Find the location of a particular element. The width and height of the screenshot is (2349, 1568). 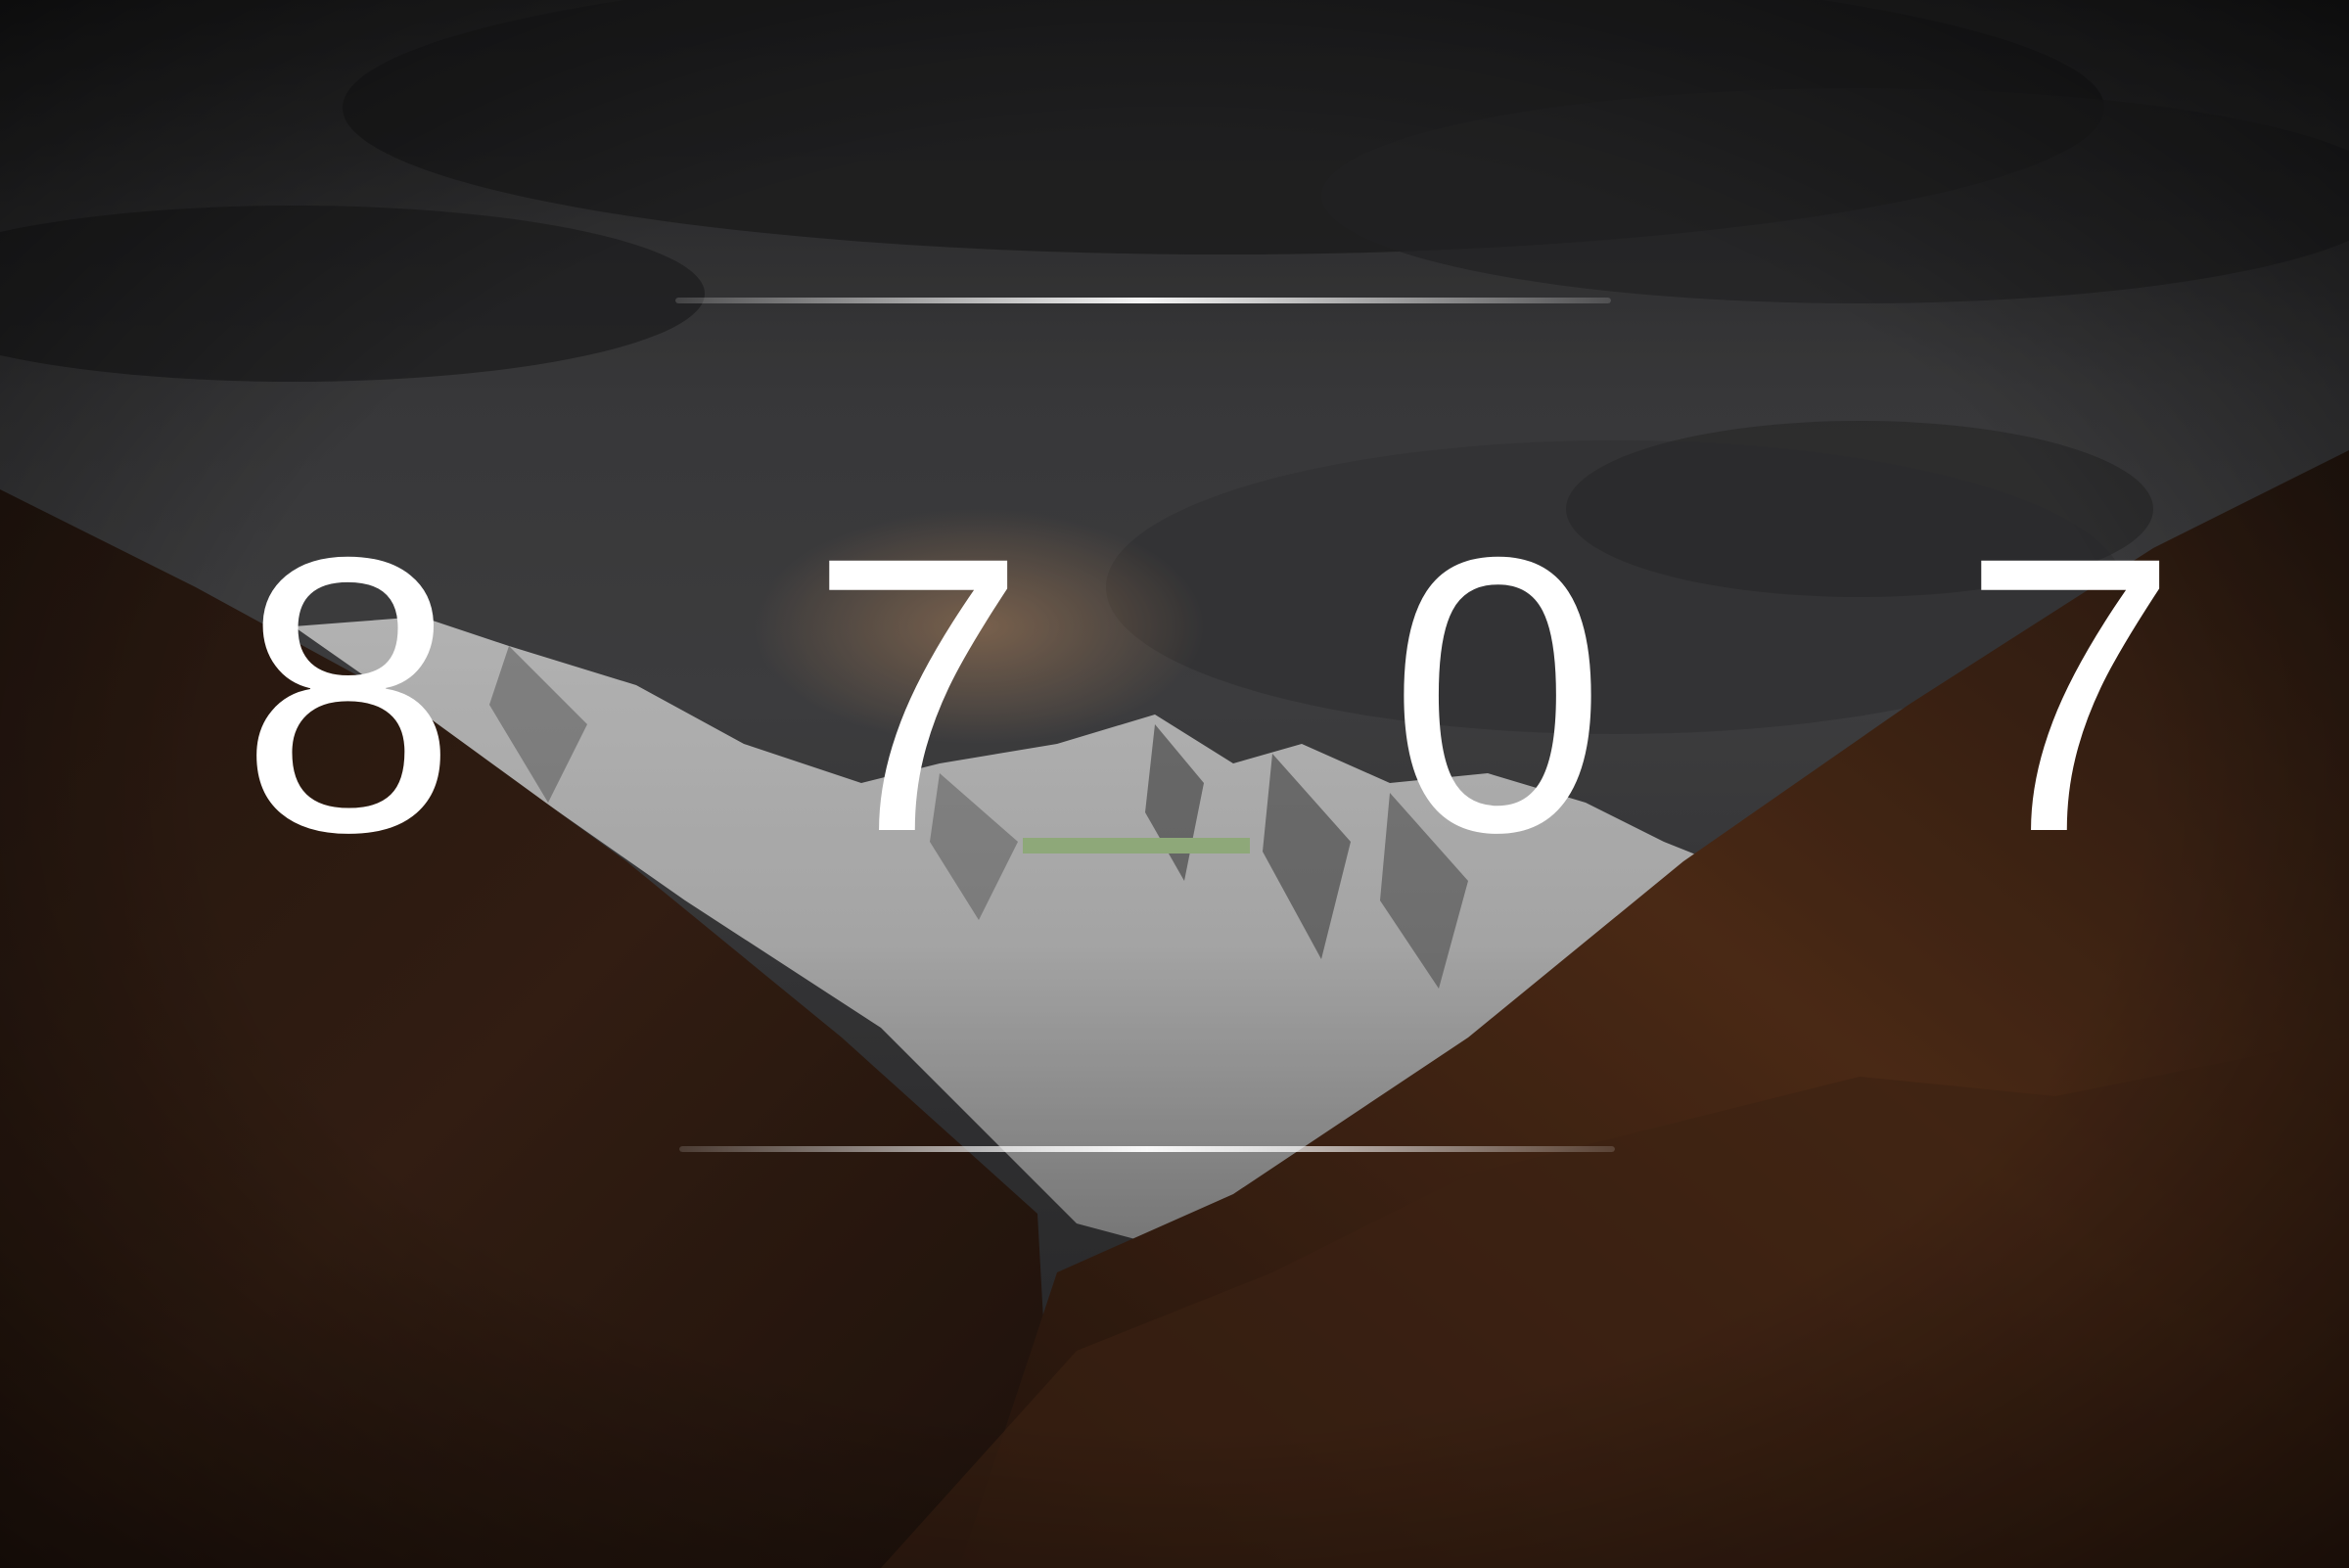

top-divider-line is located at coordinates (1143, 300).